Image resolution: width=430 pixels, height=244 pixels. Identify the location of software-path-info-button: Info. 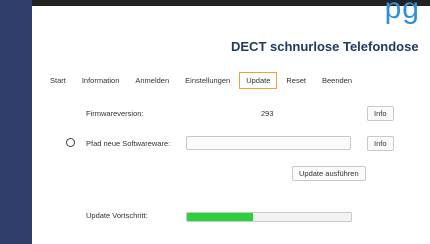
(380, 143).